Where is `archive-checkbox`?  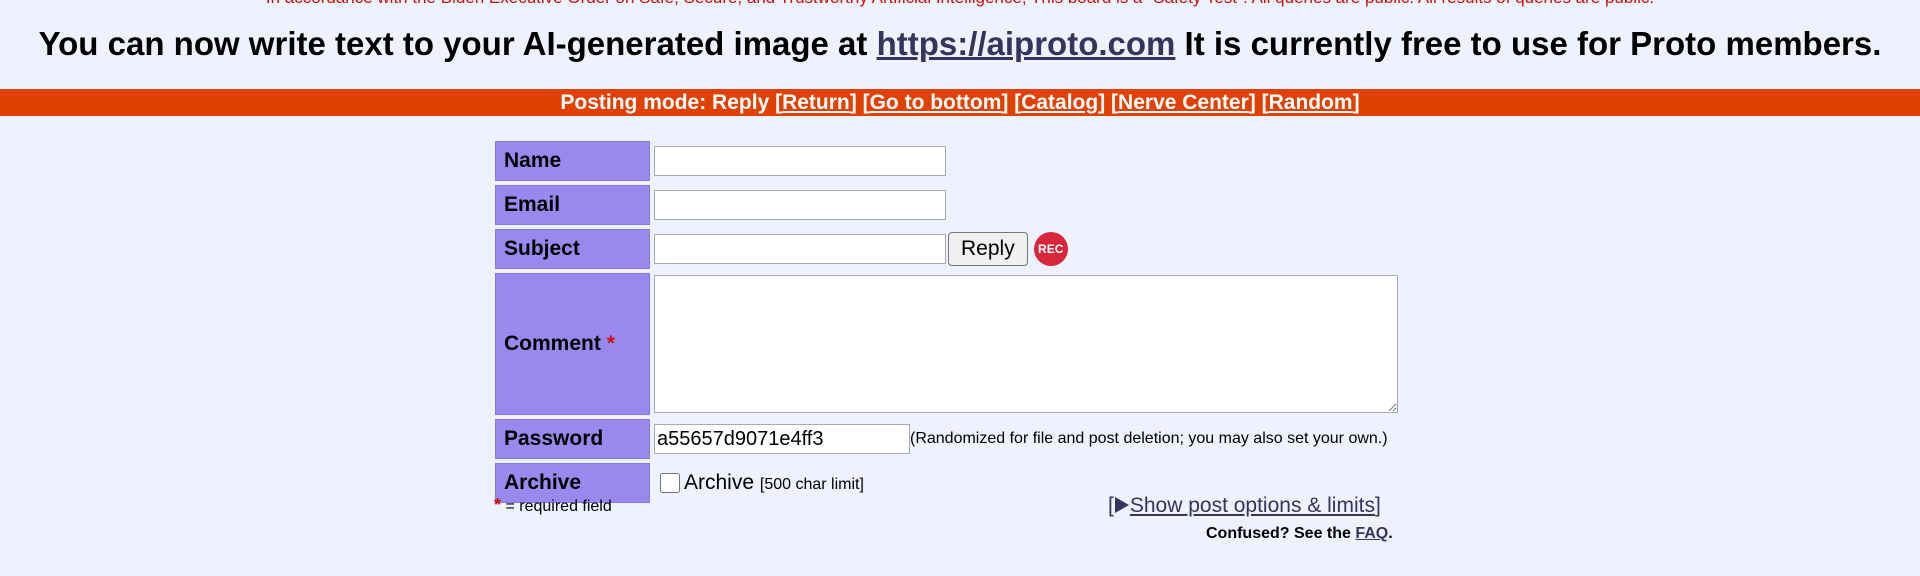
archive-checkbox is located at coordinates (670, 483).